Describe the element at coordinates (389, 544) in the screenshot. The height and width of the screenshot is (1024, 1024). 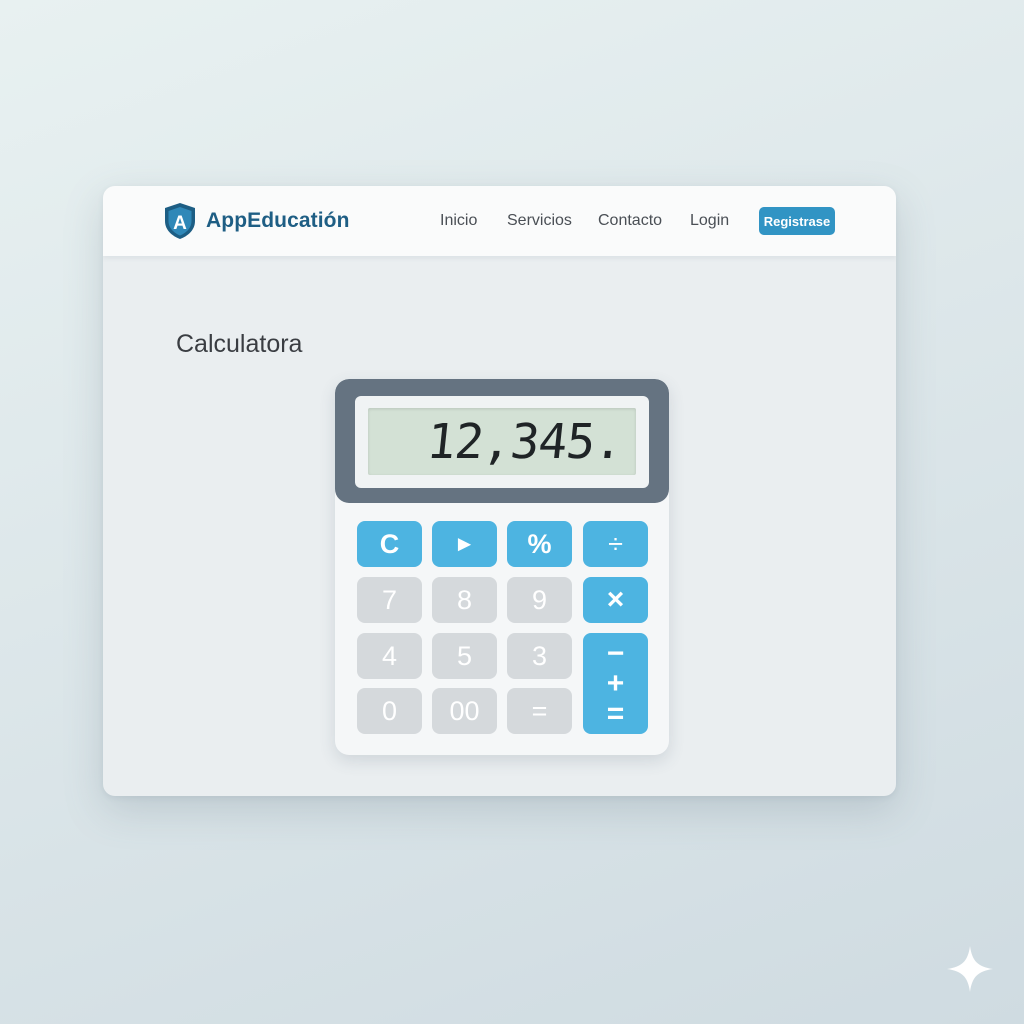
I see `clear-button: C` at that location.